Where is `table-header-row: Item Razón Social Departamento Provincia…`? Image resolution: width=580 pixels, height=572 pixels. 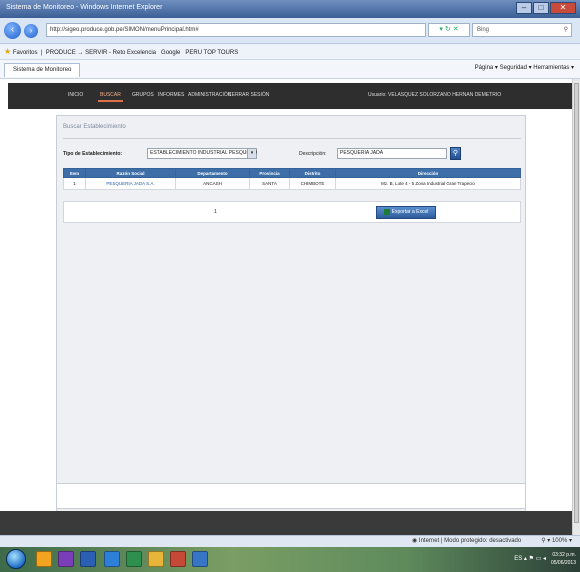
table-header-row: Item Razón Social Departamento Provincia… is located at coordinates (292, 173).